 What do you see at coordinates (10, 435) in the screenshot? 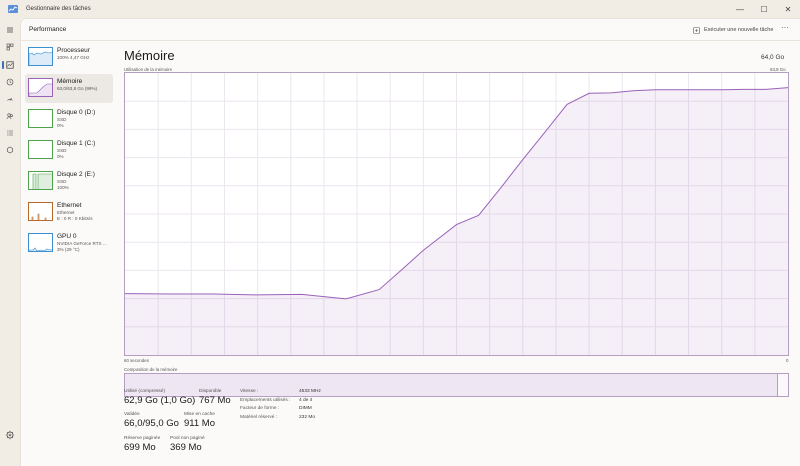
I see `settings-icon` at bounding box center [10, 435].